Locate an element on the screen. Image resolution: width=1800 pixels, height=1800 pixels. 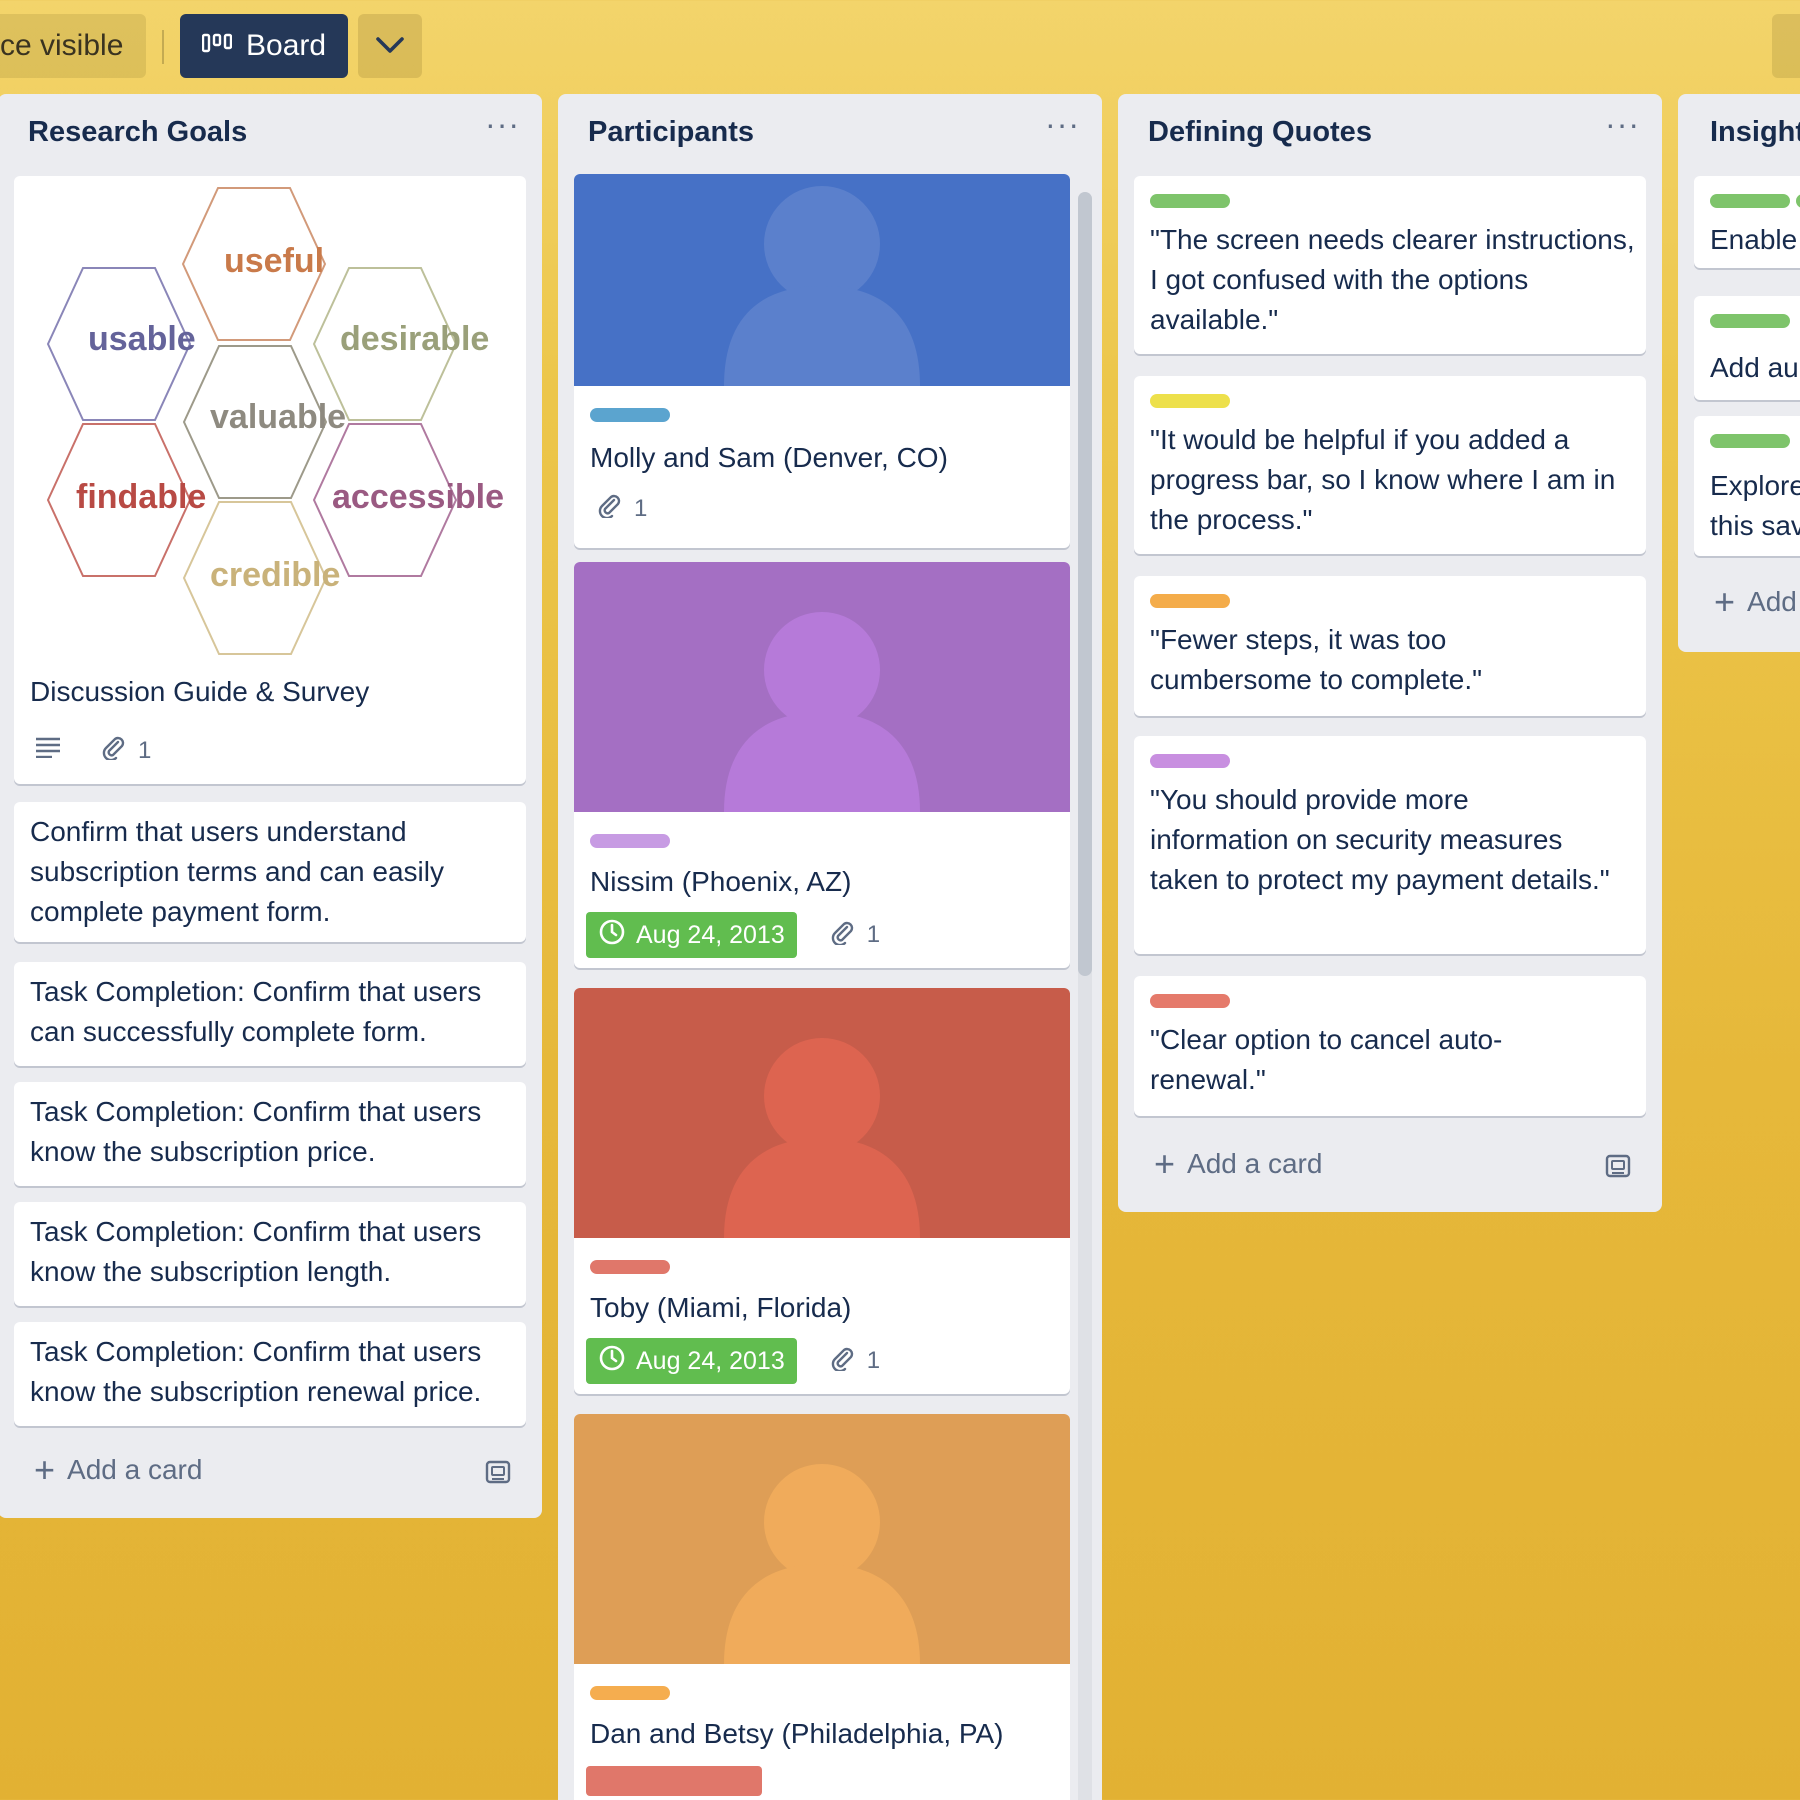
card-title-line-2: this sav is located at coordinates (1755, 525).